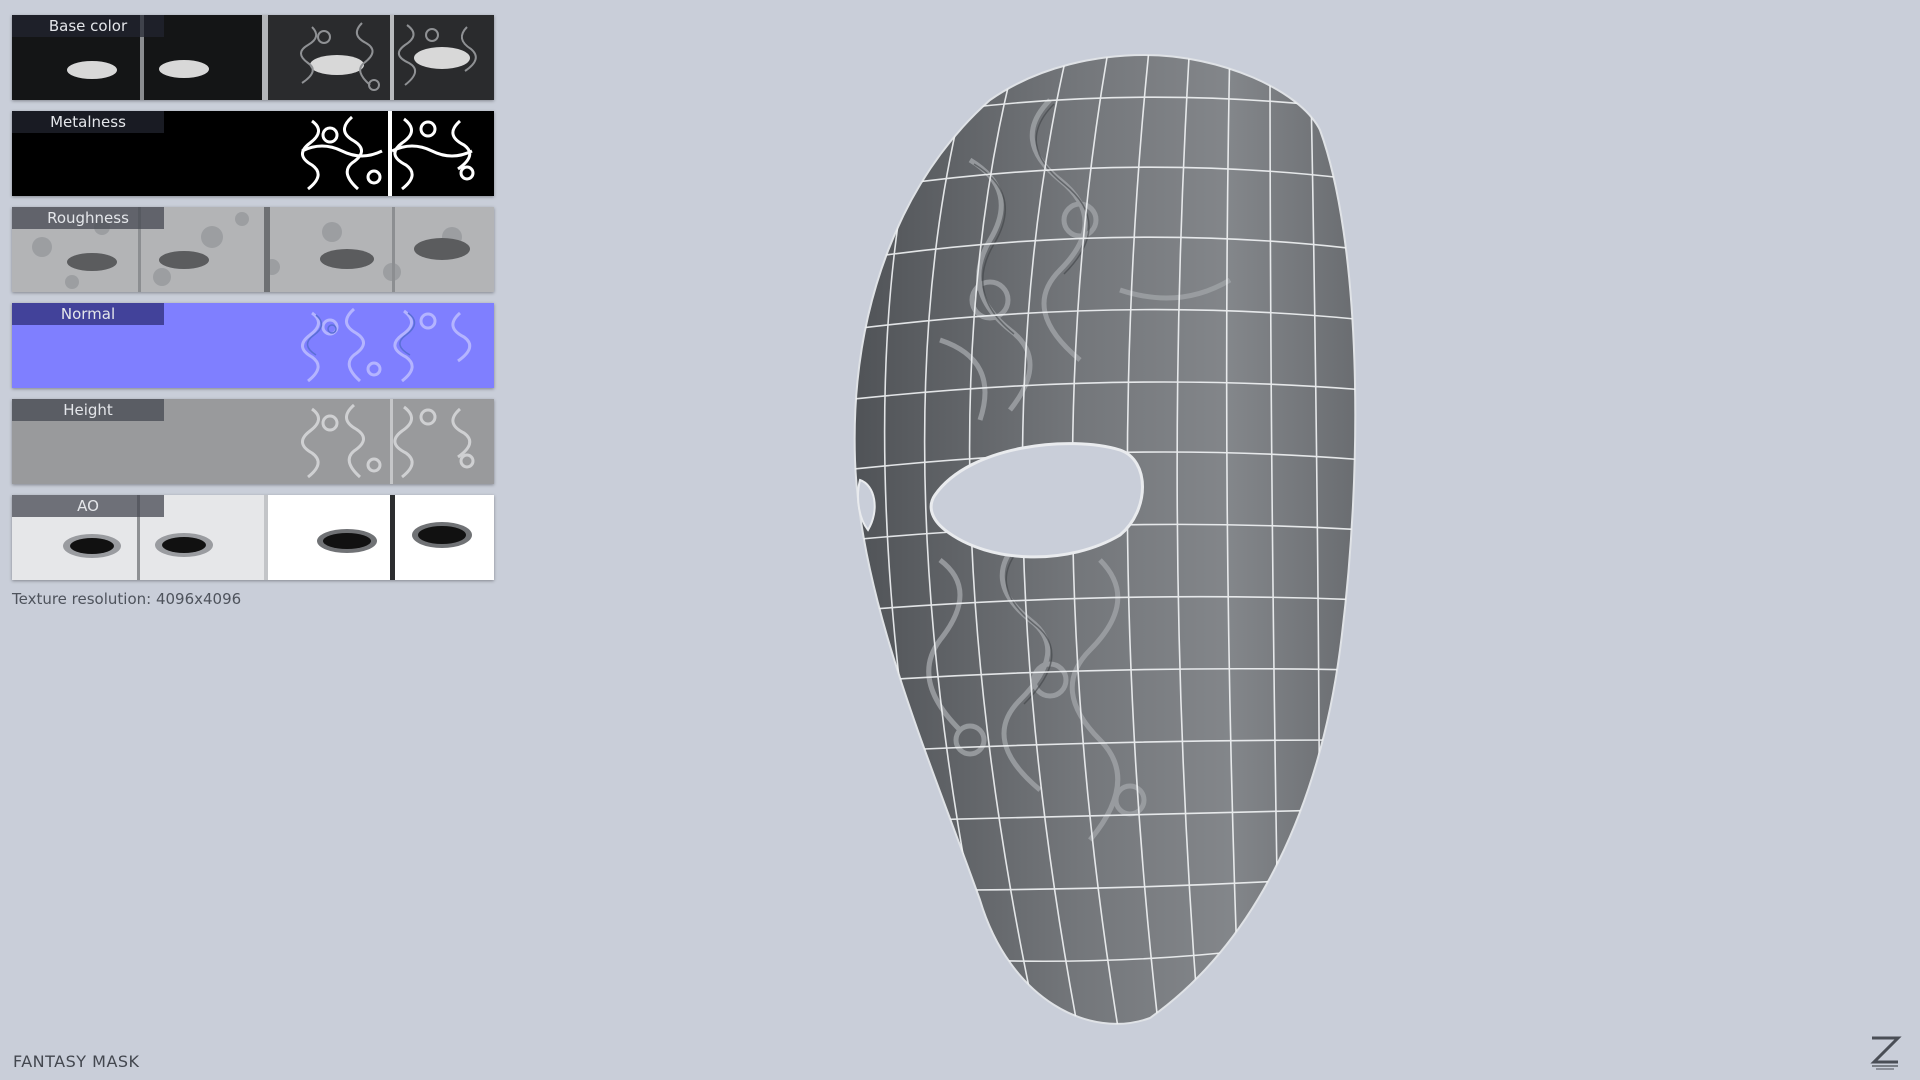 The width and height of the screenshot is (1920, 1080). I want to click on metalness-label: Metalness, so click(88, 122).